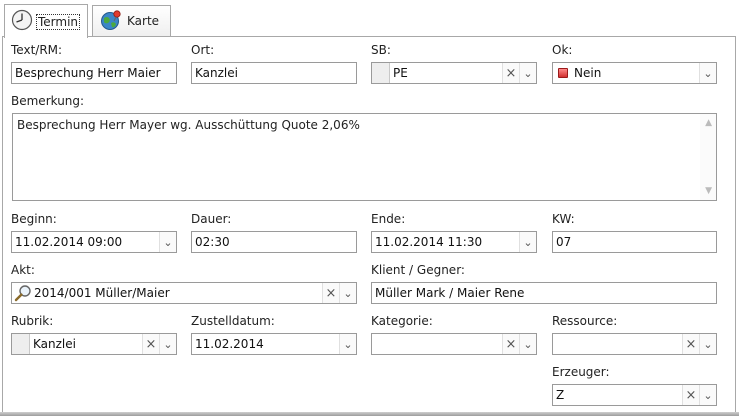 This screenshot has width=739, height=416. What do you see at coordinates (22, 21) in the screenshot?
I see `clock-icon` at bounding box center [22, 21].